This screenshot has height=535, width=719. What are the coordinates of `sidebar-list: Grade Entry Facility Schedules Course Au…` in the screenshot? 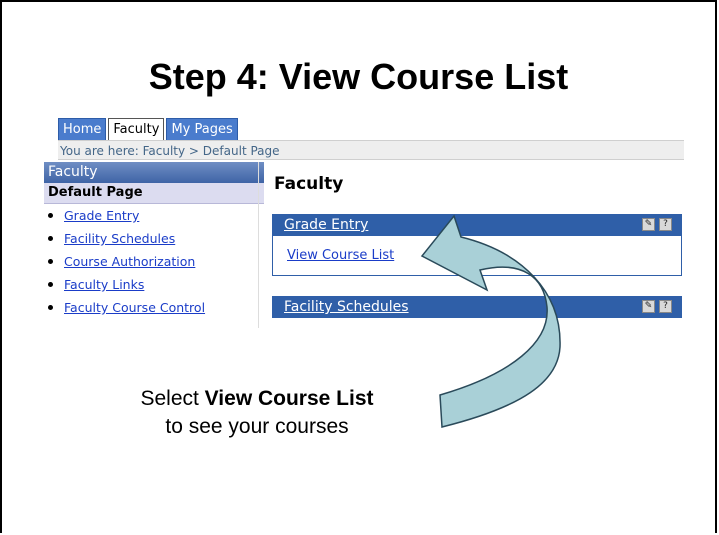 It's located at (154, 261).